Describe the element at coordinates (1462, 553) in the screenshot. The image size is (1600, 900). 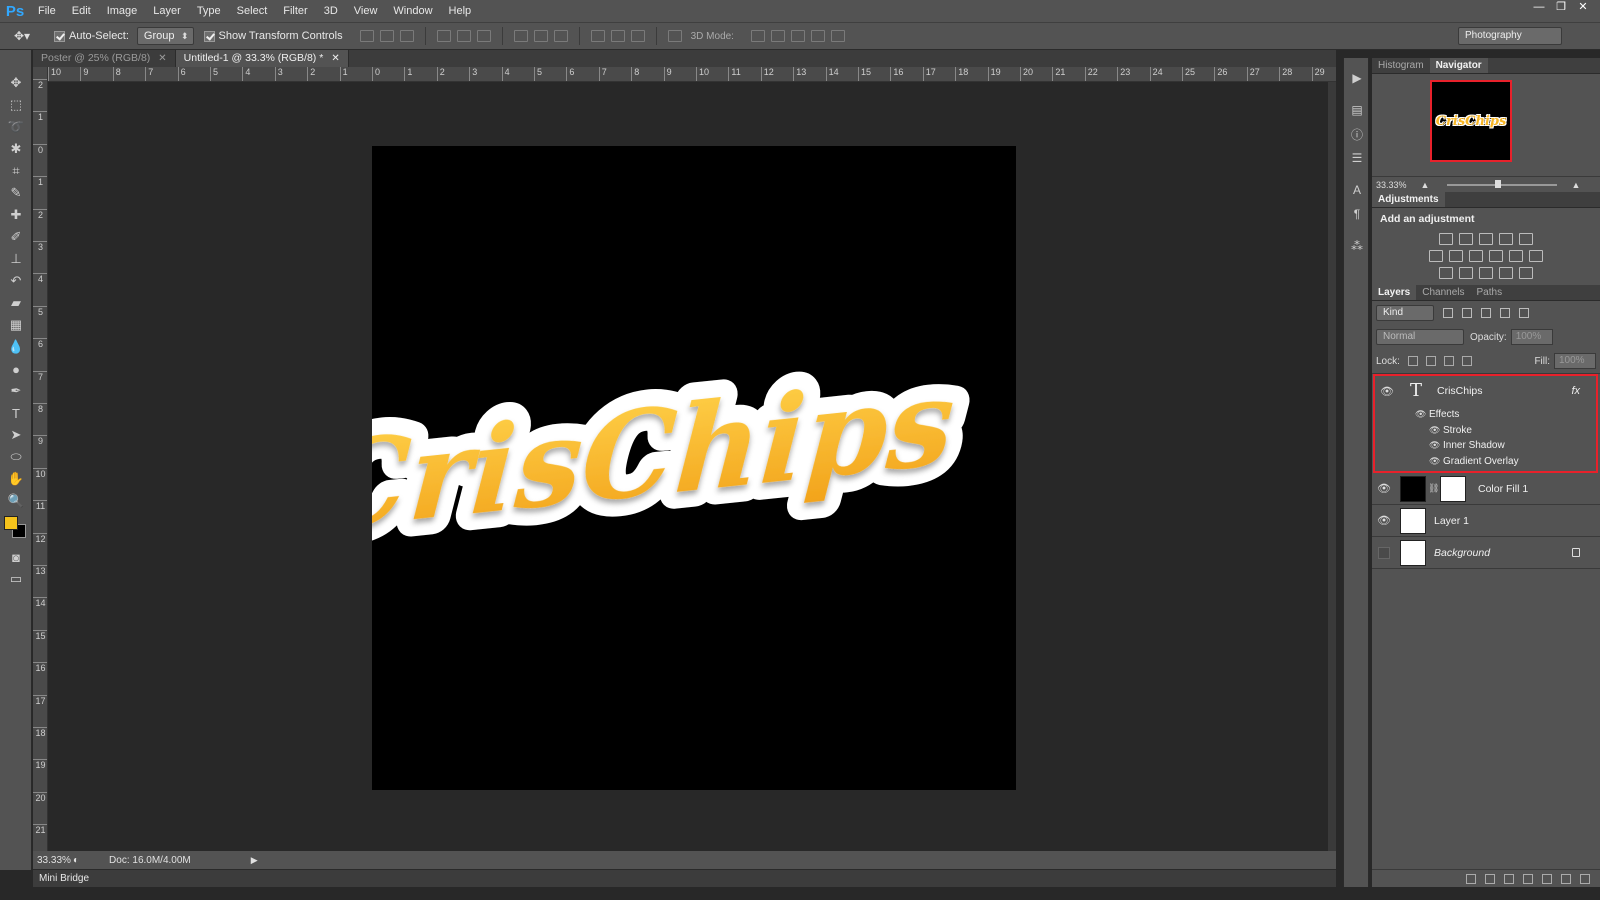
I see `layer-name: Background` at that location.